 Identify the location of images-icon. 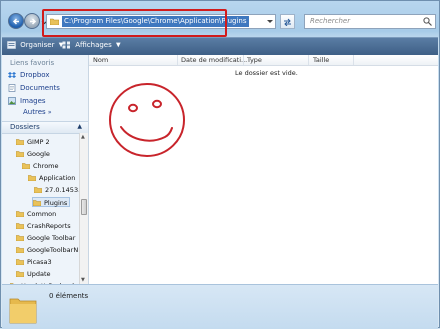
(12, 101).